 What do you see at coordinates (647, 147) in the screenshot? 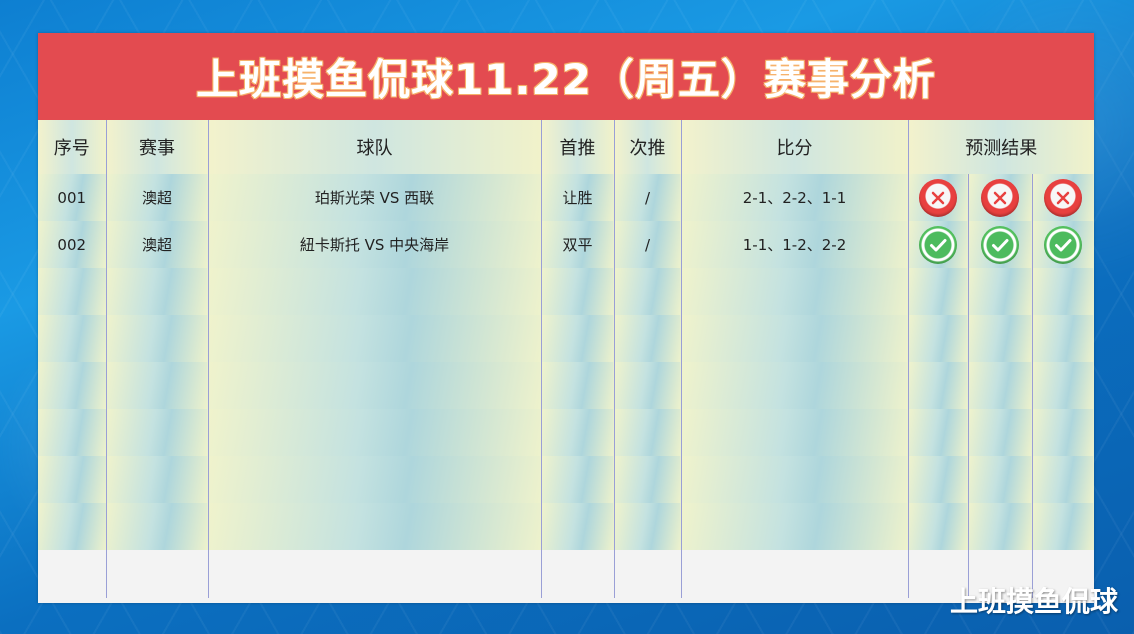
I see `col-header-second-pick: 次推` at bounding box center [647, 147].